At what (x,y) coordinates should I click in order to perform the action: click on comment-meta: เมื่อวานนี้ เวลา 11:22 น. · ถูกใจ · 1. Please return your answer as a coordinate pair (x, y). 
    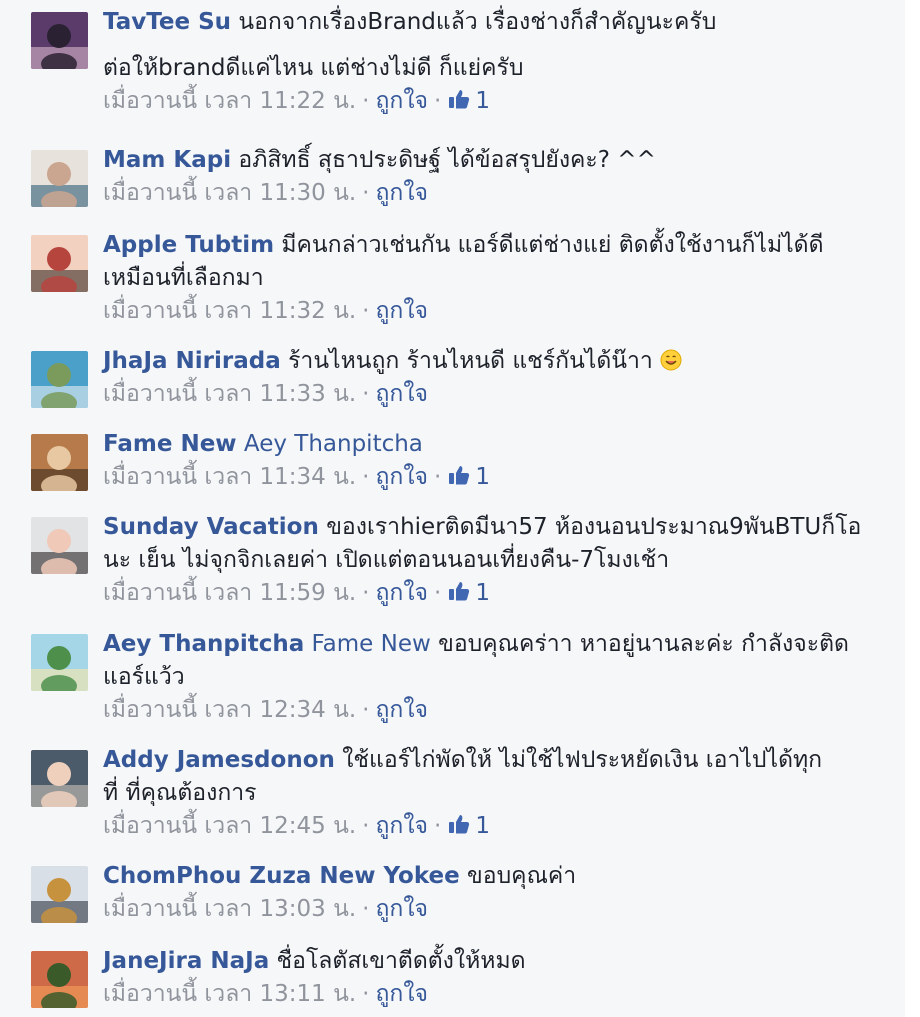
    Looking at the image, I should click on (483, 101).